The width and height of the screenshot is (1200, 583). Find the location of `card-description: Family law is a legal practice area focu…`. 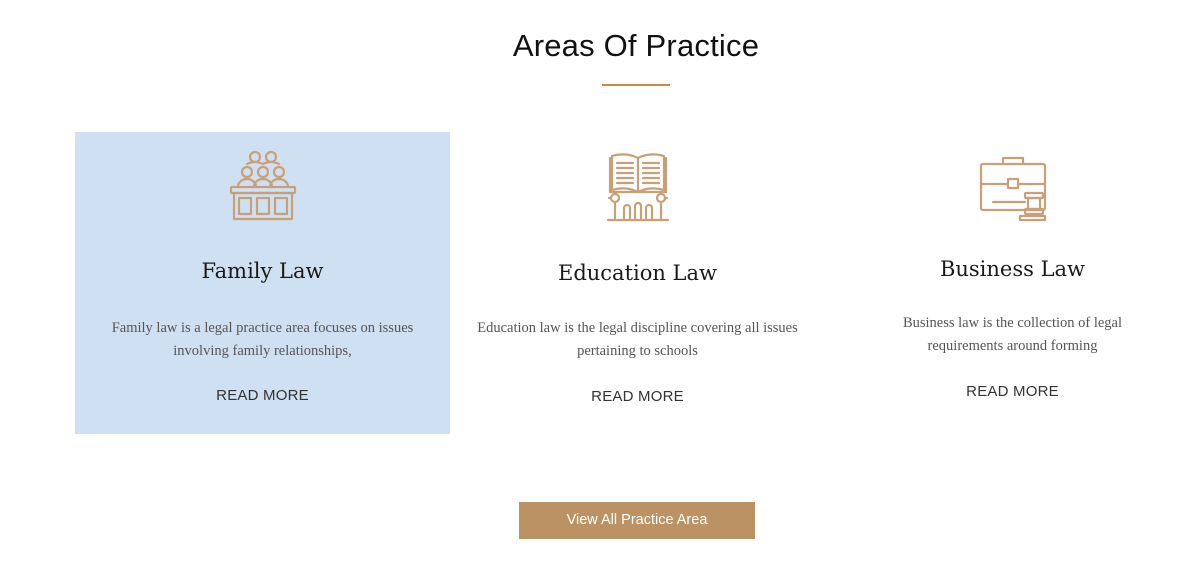

card-description: Family law is a legal practice area focu… is located at coordinates (262, 339).